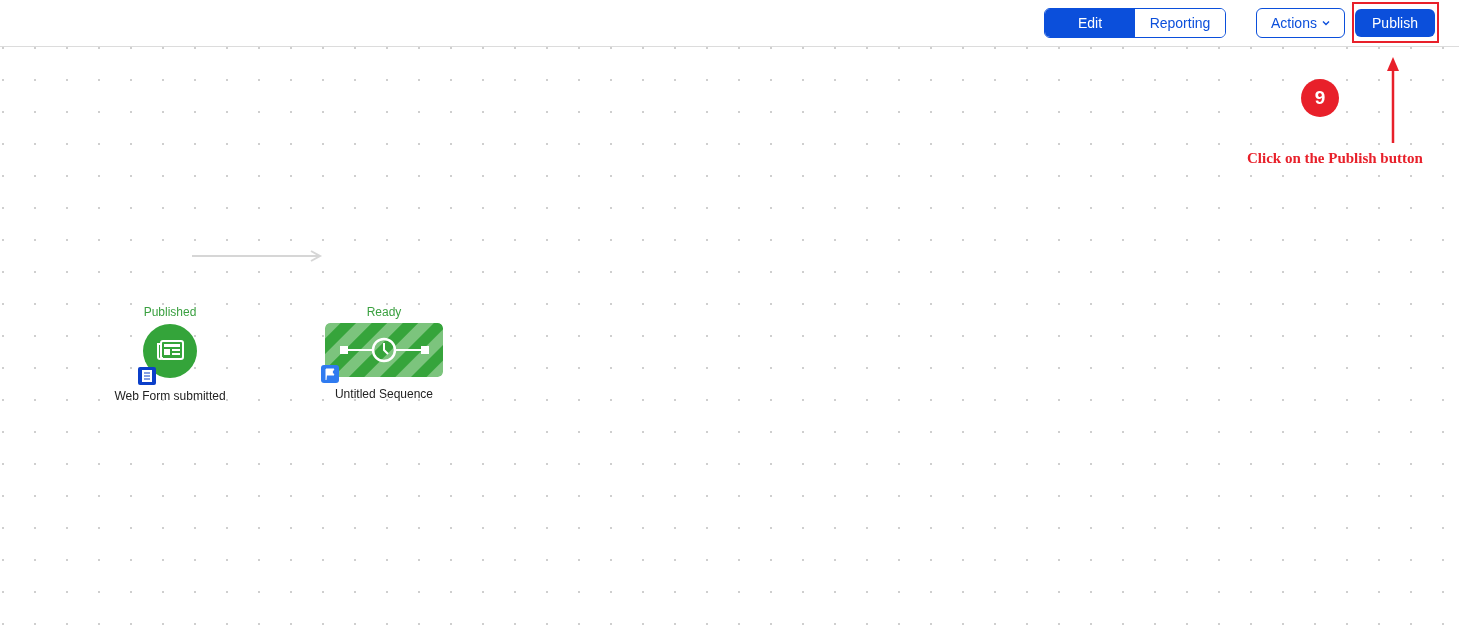  I want to click on flag-icon, so click(330, 374).